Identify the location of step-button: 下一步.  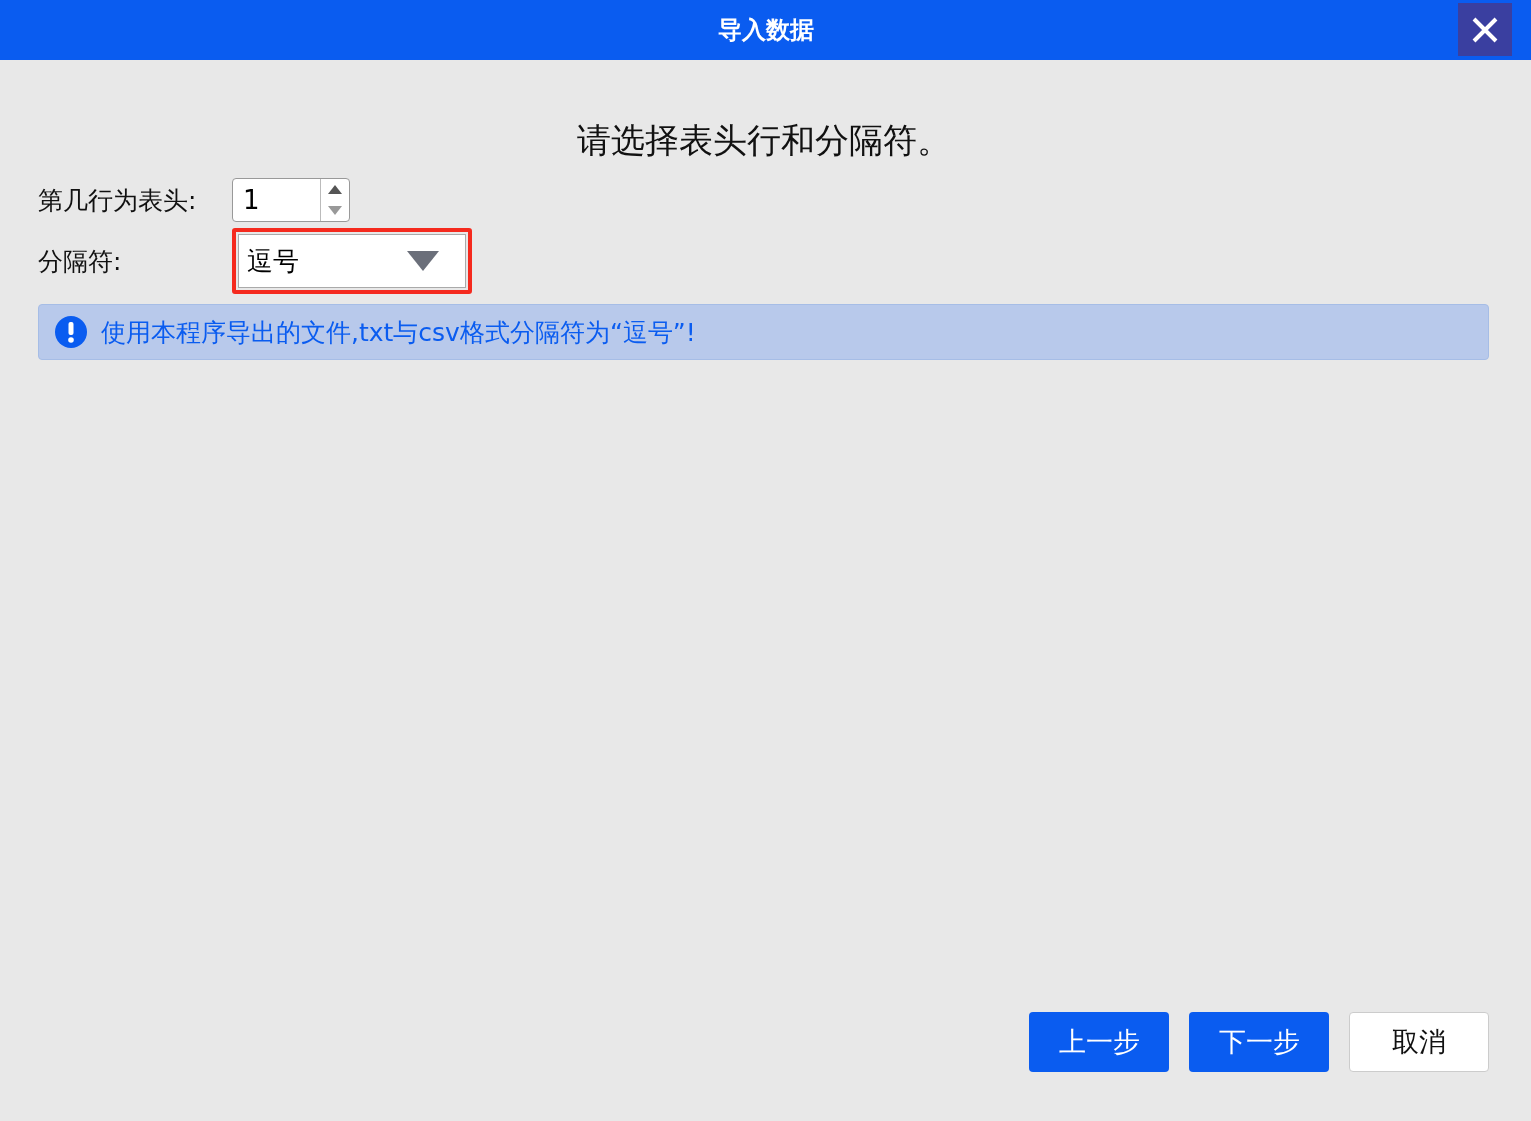
(1259, 1042).